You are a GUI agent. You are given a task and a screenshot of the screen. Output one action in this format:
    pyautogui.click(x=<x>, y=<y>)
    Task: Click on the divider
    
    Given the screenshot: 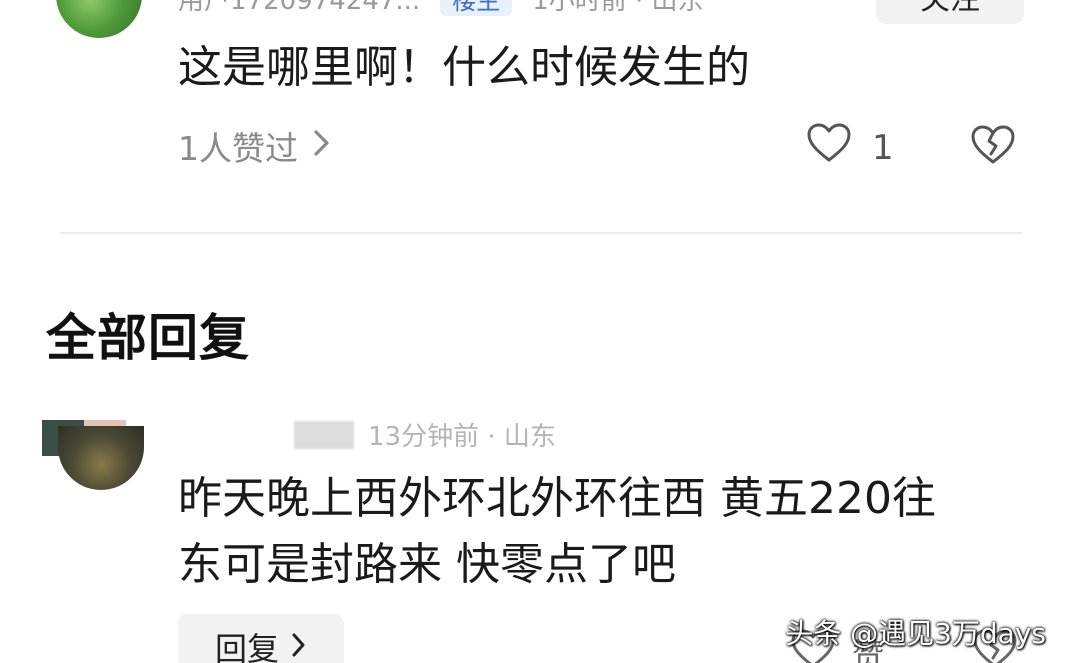 What is the action you would take?
    pyautogui.click(x=541, y=233)
    